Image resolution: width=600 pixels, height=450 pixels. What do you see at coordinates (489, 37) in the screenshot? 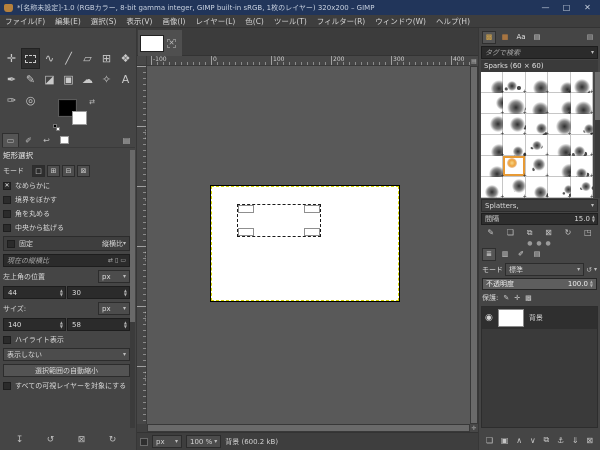
I see `brushes-tab: ▩` at bounding box center [489, 37].